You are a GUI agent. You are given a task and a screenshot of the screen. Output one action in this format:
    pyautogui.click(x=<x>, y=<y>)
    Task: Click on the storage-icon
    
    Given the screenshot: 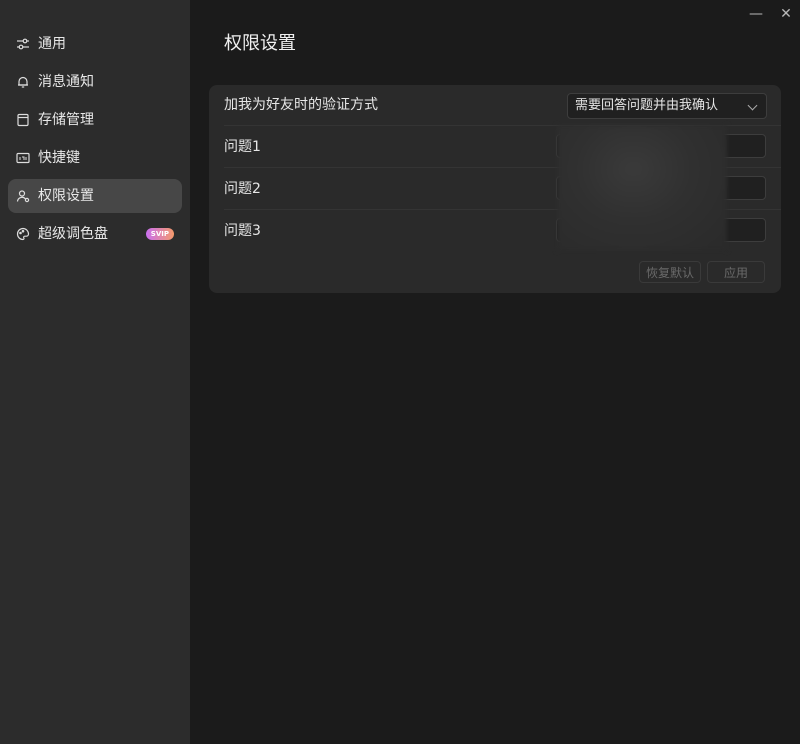 What is the action you would take?
    pyautogui.click(x=23, y=120)
    